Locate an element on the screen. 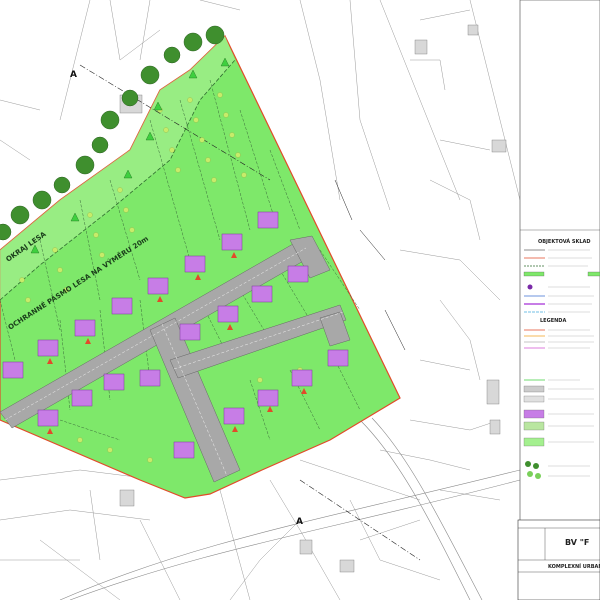 This screenshot has width=600, height=600. legend-title-objects: OBJEKTOVÁ SKLAD is located at coordinates (564, 241).